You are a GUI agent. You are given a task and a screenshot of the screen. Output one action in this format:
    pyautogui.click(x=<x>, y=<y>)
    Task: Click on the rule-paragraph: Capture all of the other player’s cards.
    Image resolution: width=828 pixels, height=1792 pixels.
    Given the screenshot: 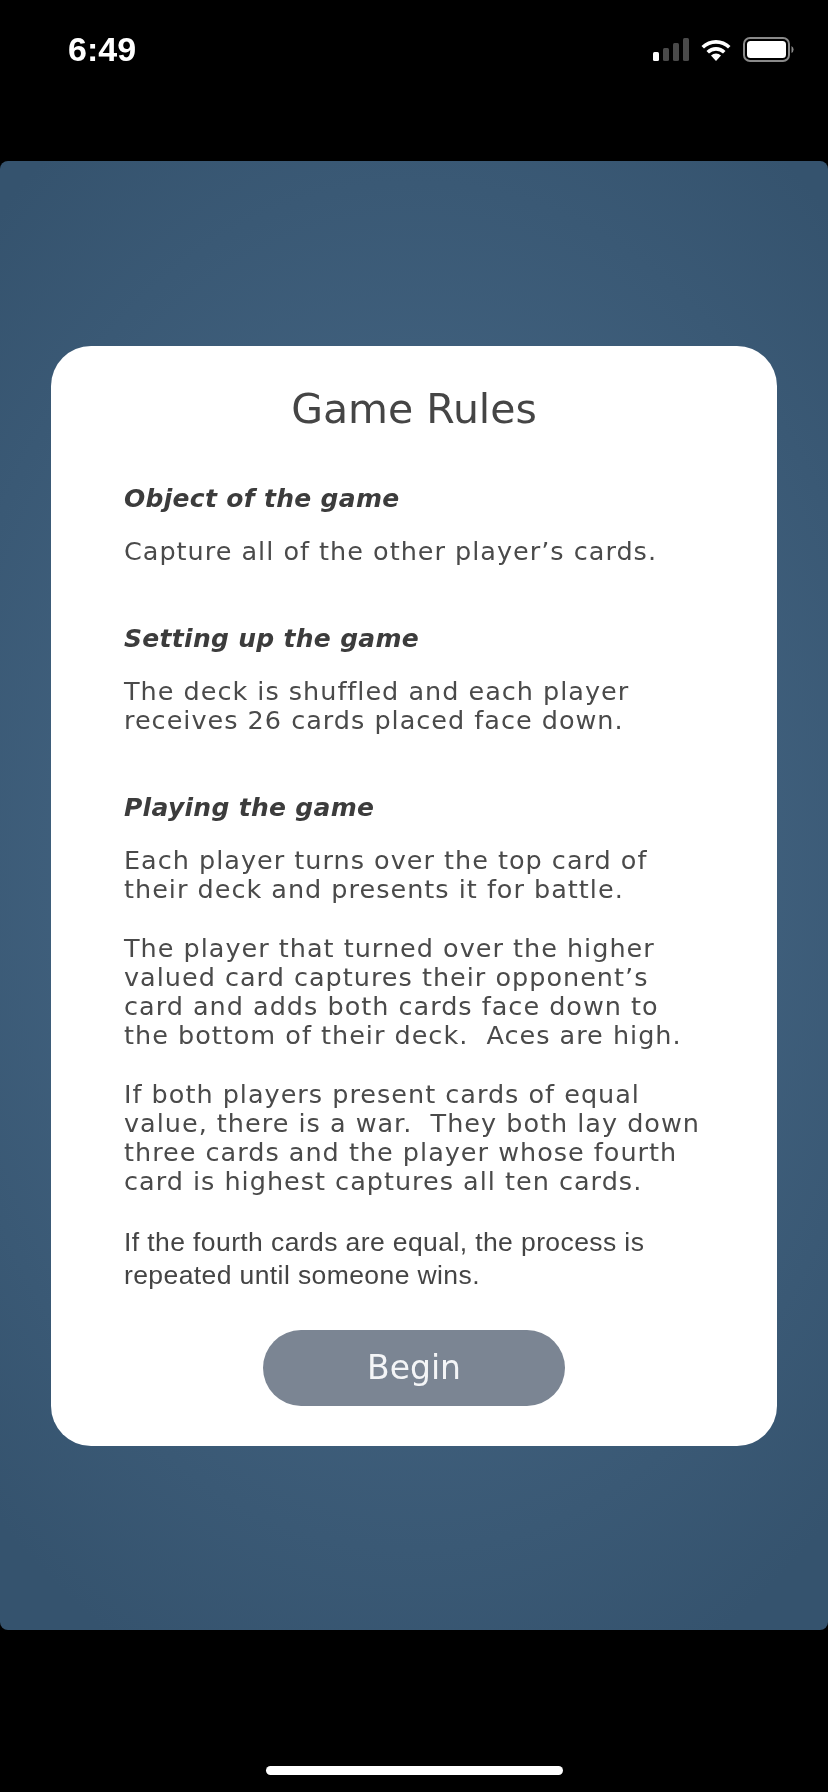 What is the action you would take?
    pyautogui.click(x=391, y=551)
    